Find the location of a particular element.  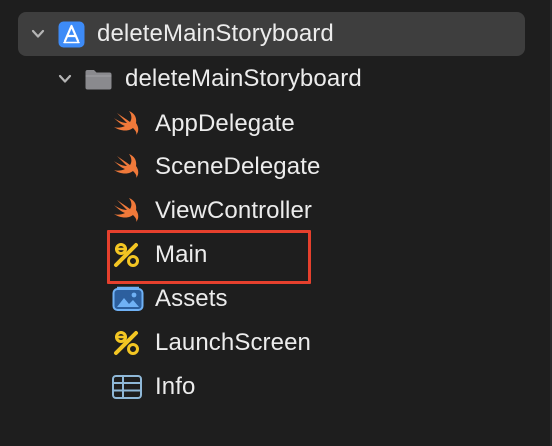

file-row-appdelegate: AppDelegate is located at coordinates (203, 124).